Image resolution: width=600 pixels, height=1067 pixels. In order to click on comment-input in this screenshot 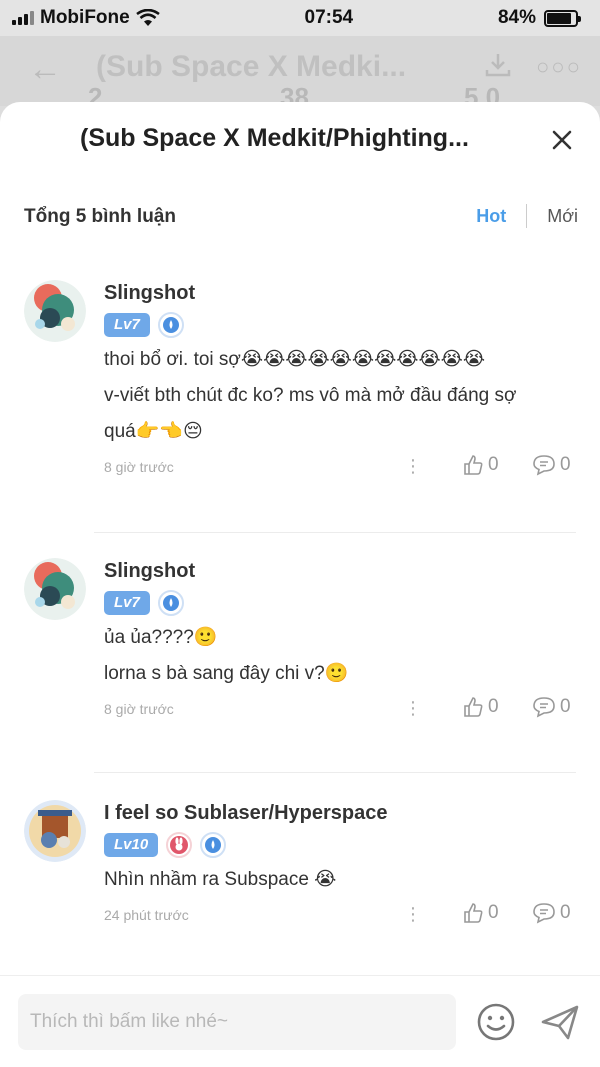, I will do `click(237, 1022)`.